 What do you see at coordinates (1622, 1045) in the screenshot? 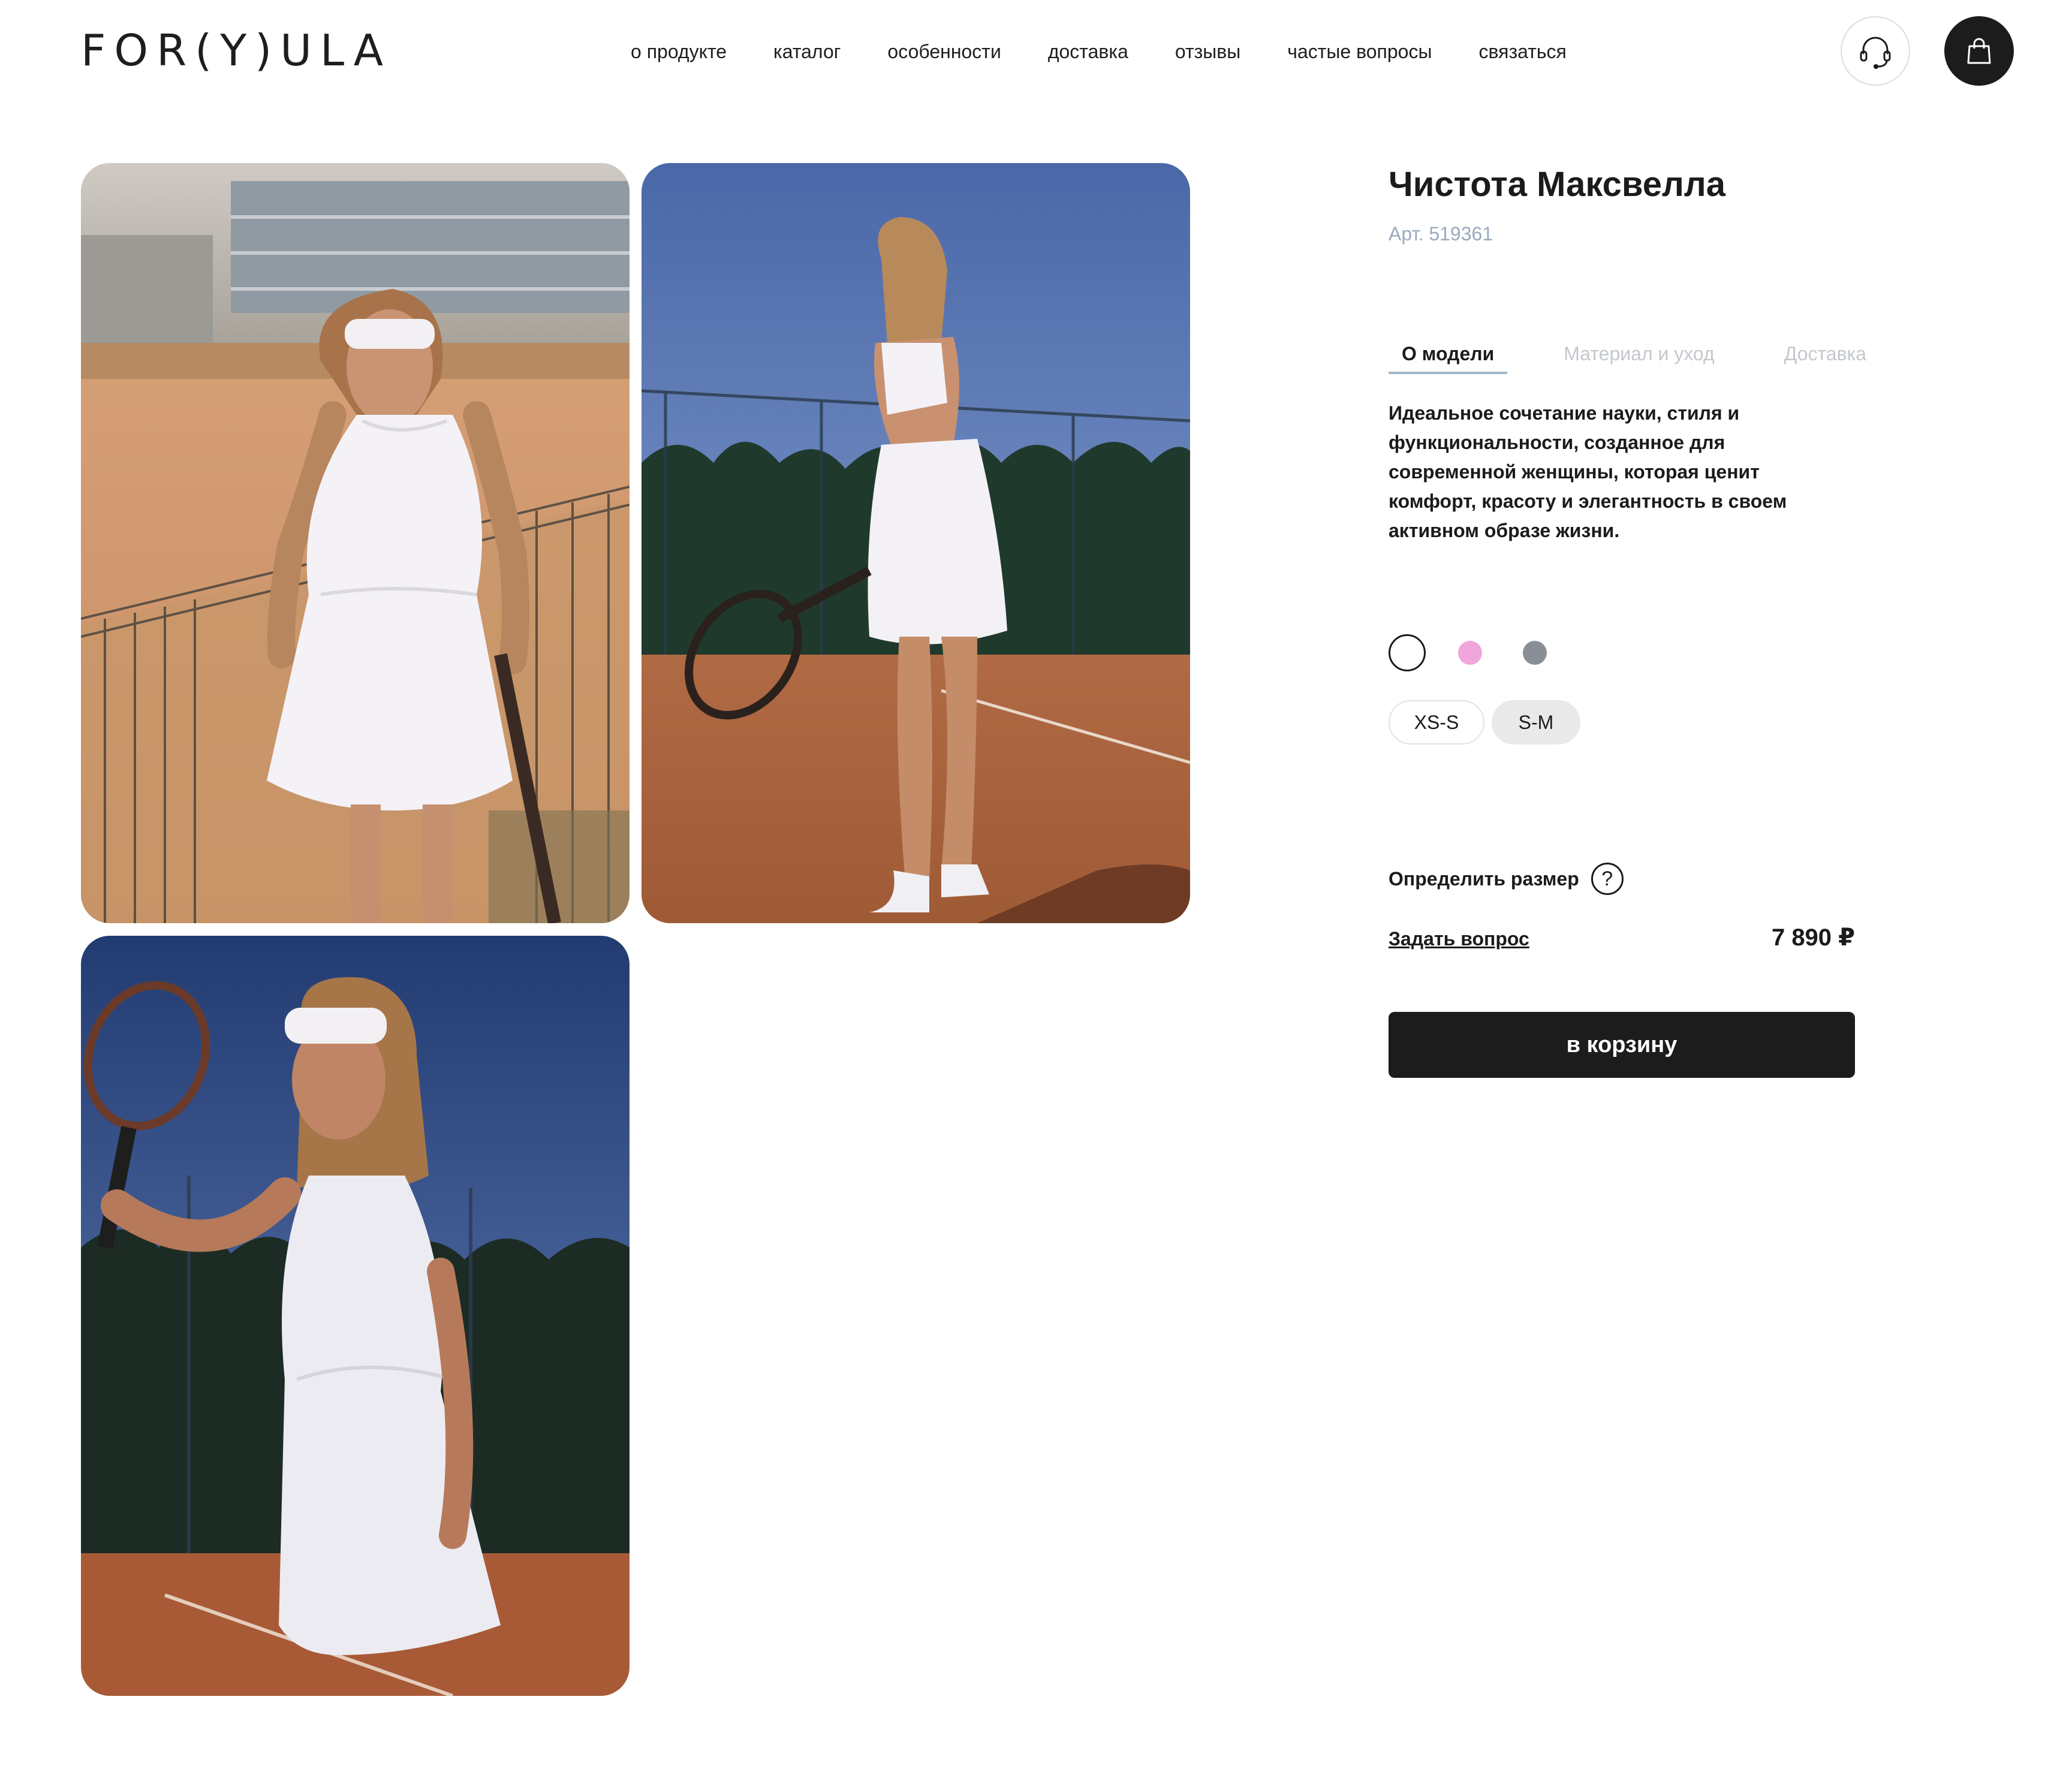
I see `add-to-cart-button: в корзину` at bounding box center [1622, 1045].